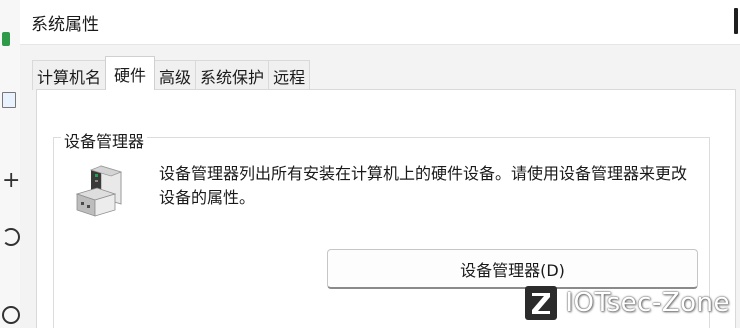 This screenshot has width=740, height=328. What do you see at coordinates (289, 75) in the screenshot?
I see `tab-remote: 远程` at bounding box center [289, 75].